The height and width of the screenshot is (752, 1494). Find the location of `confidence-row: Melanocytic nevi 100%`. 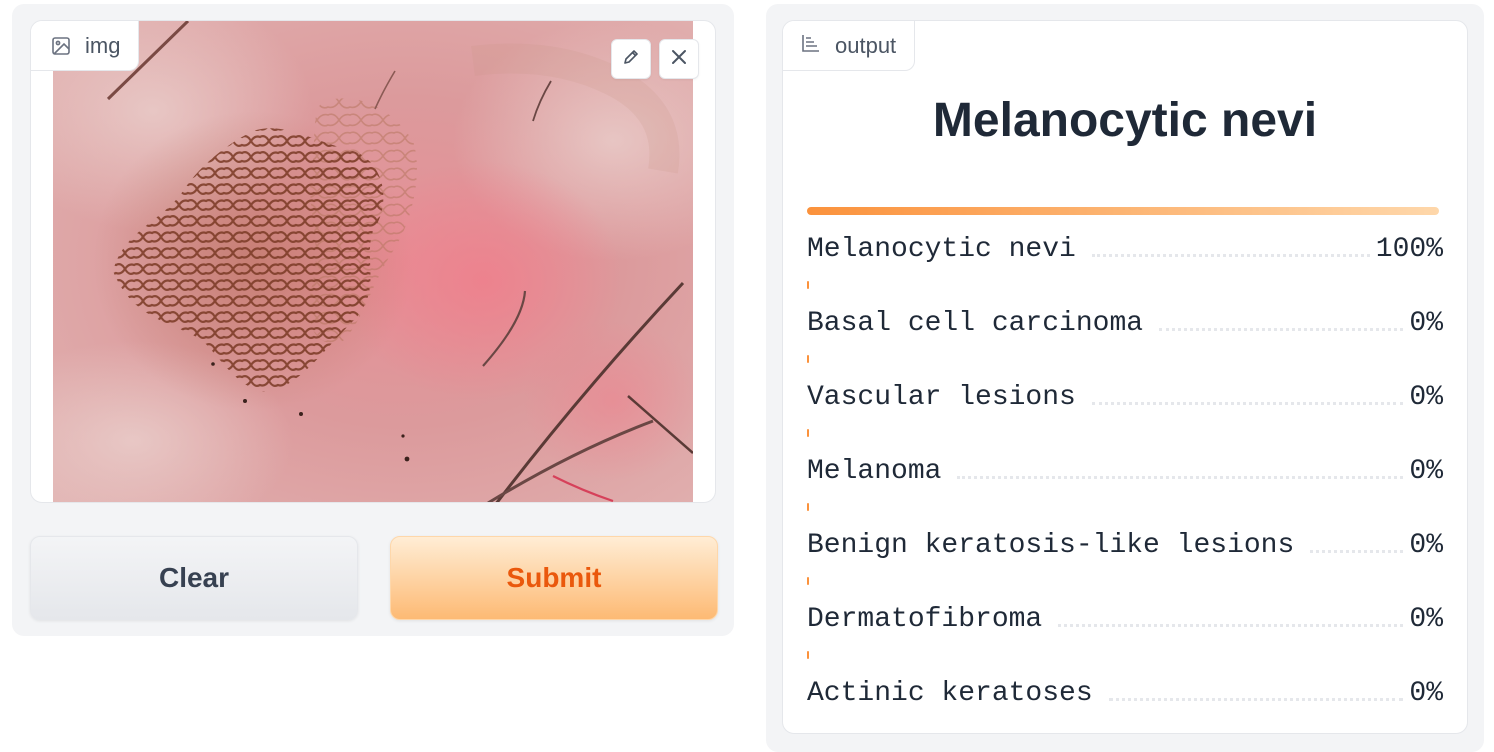

confidence-row: Melanocytic nevi 100% is located at coordinates (1125, 244).